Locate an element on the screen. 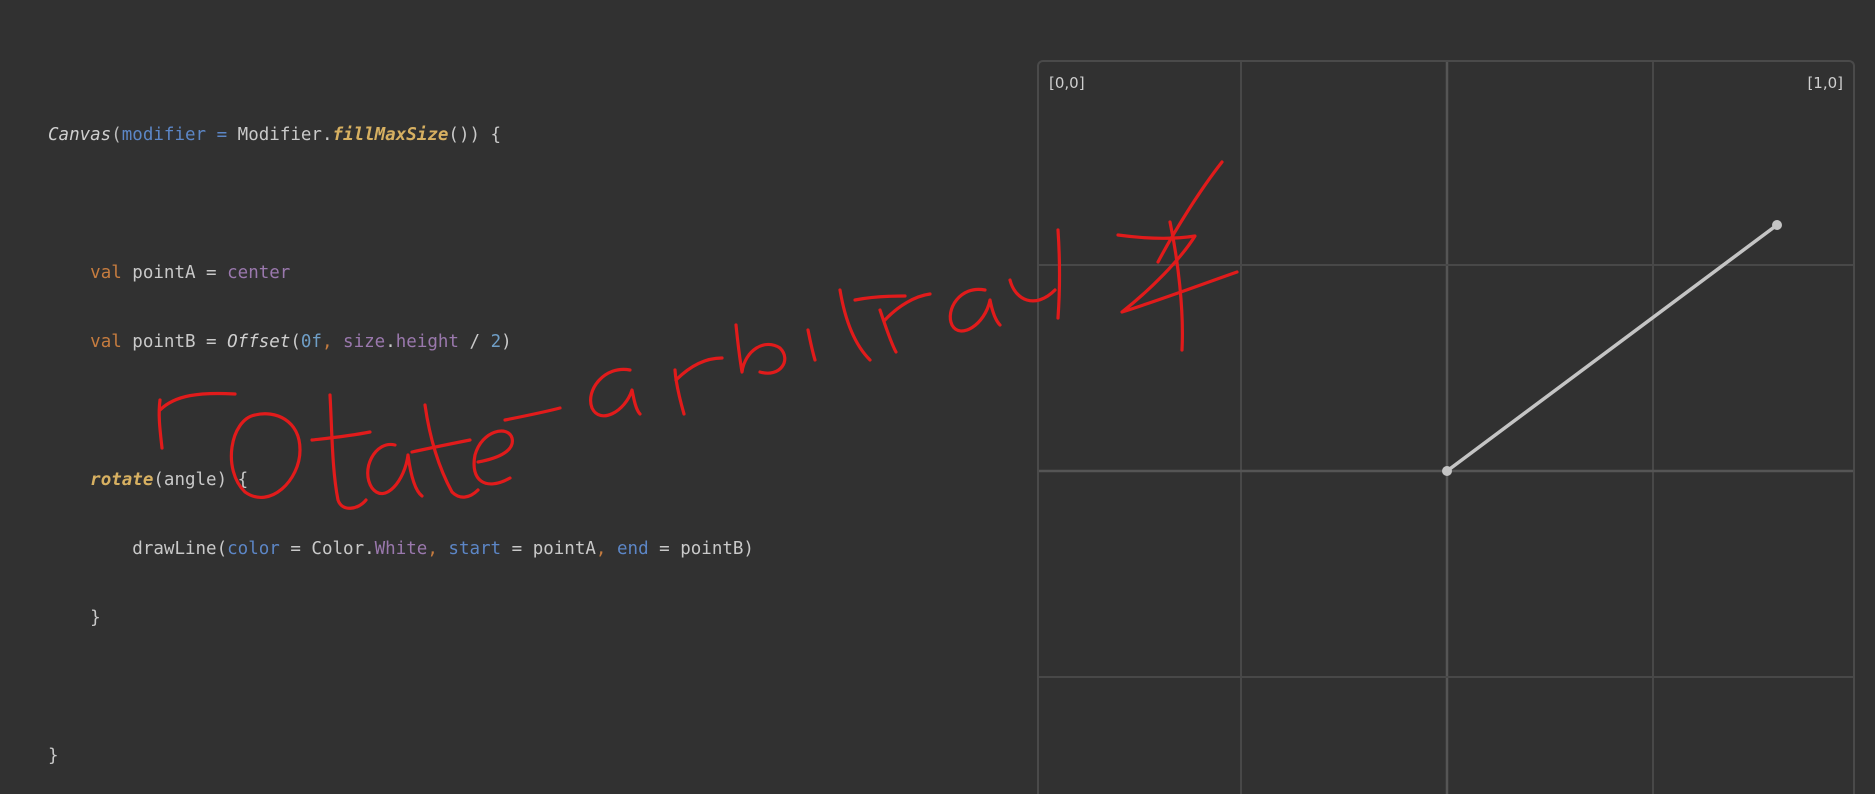 The image size is (1875, 794). code-token: modifier is located at coordinates (164, 135).